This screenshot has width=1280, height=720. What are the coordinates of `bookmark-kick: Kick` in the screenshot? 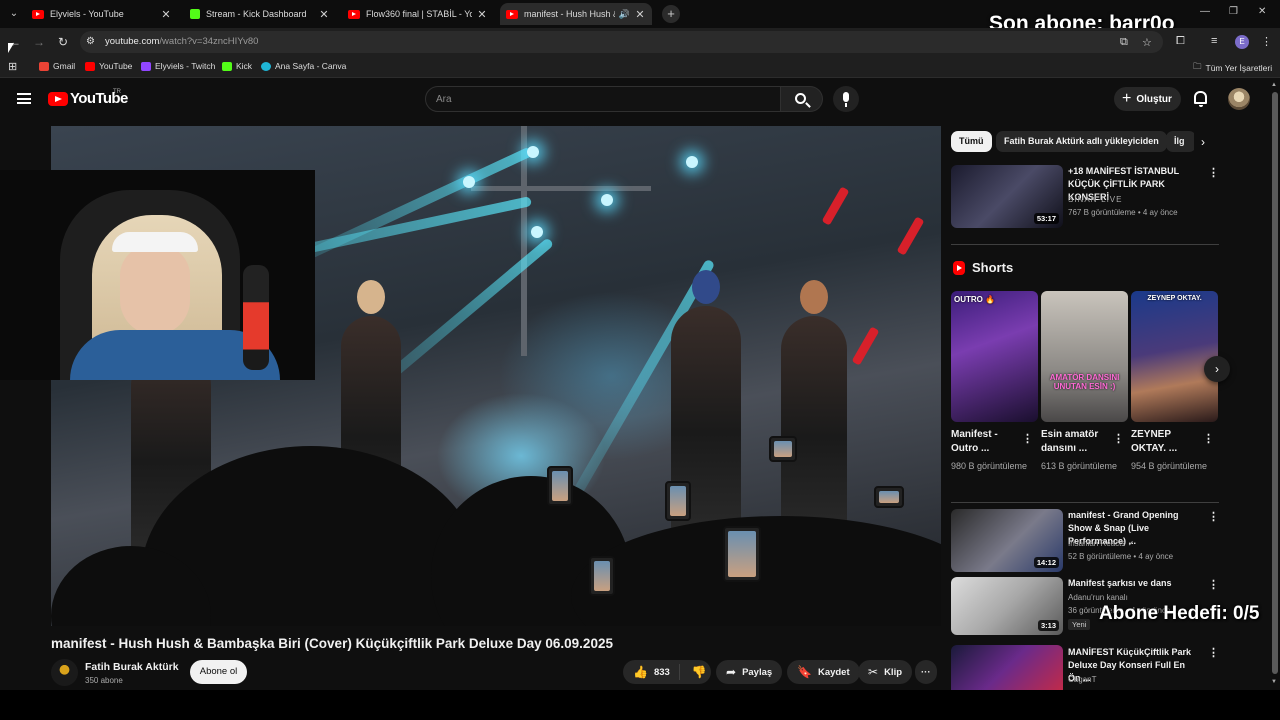 It's located at (237, 66).